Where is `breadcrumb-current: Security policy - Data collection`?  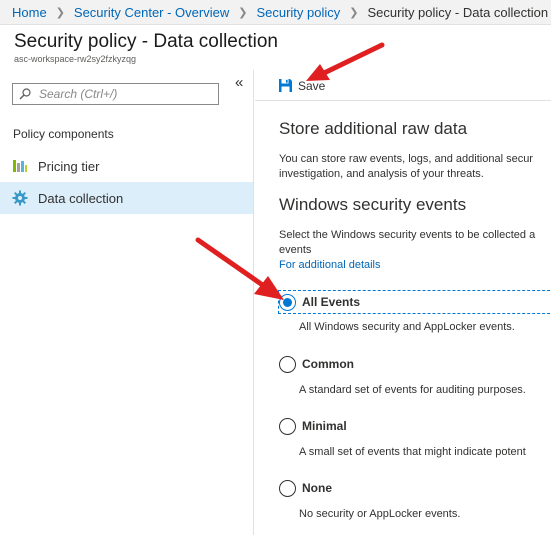
breadcrumb-current: Security policy - Data collection is located at coordinates (458, 12).